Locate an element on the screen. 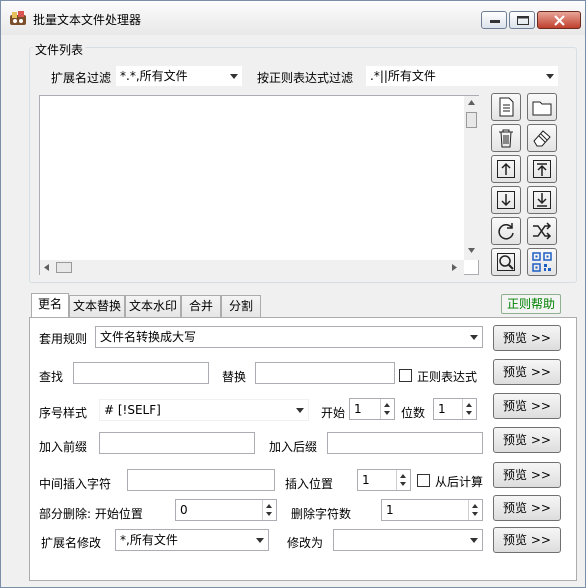 The width and height of the screenshot is (586, 588). refresh-button is located at coordinates (506, 231).